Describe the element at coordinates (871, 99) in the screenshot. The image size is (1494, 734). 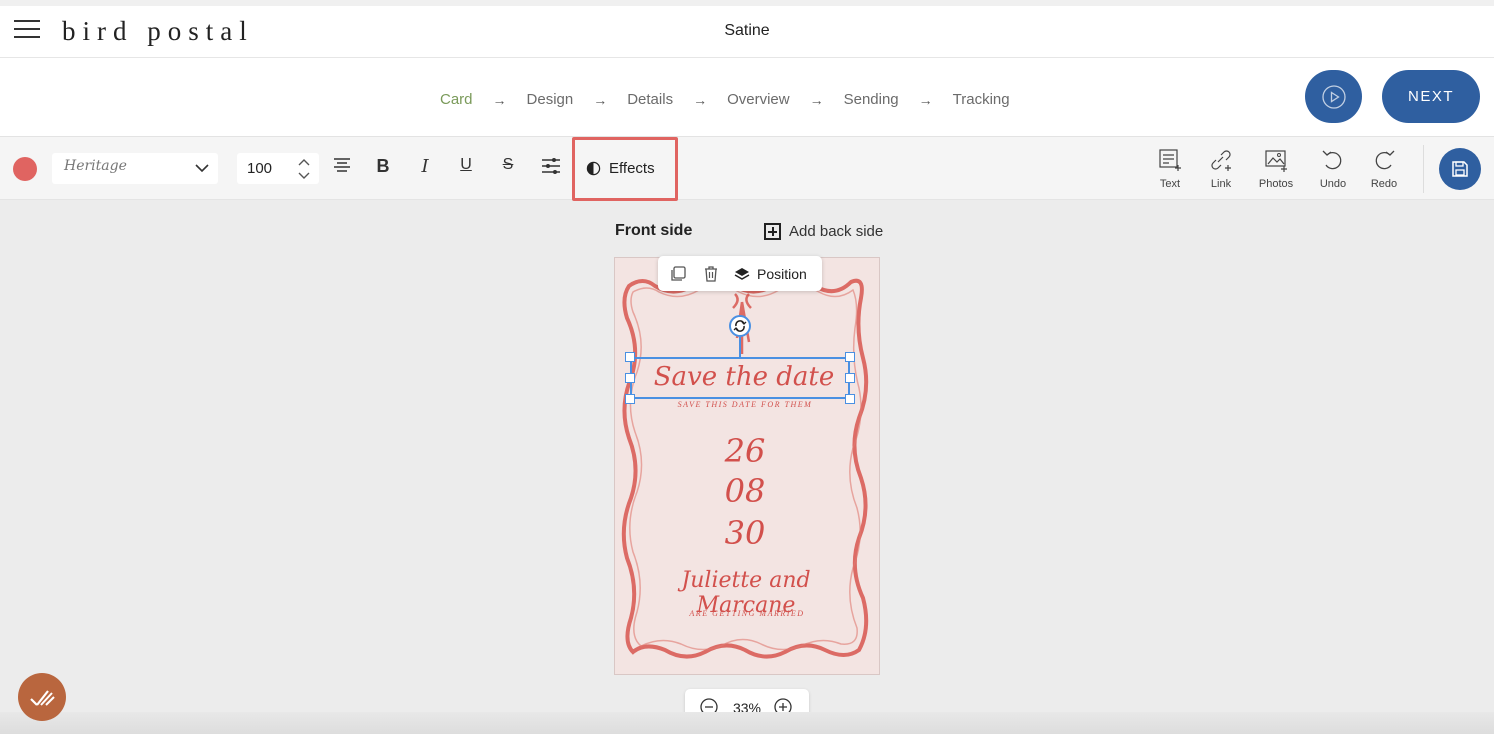
I see `step-sending: Sending` at that location.